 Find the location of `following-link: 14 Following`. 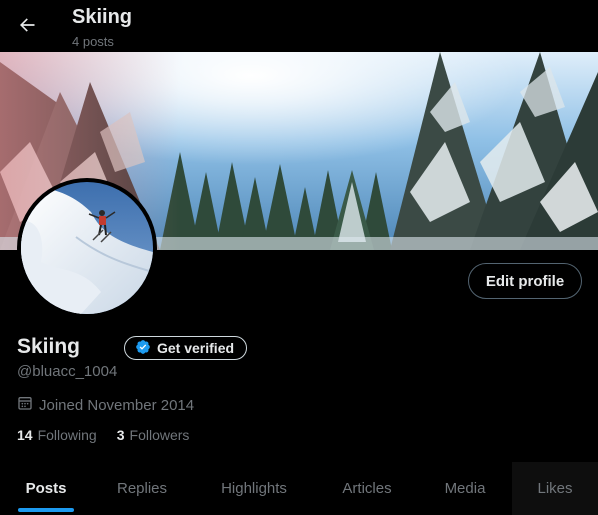

following-link: 14 Following is located at coordinates (57, 435).